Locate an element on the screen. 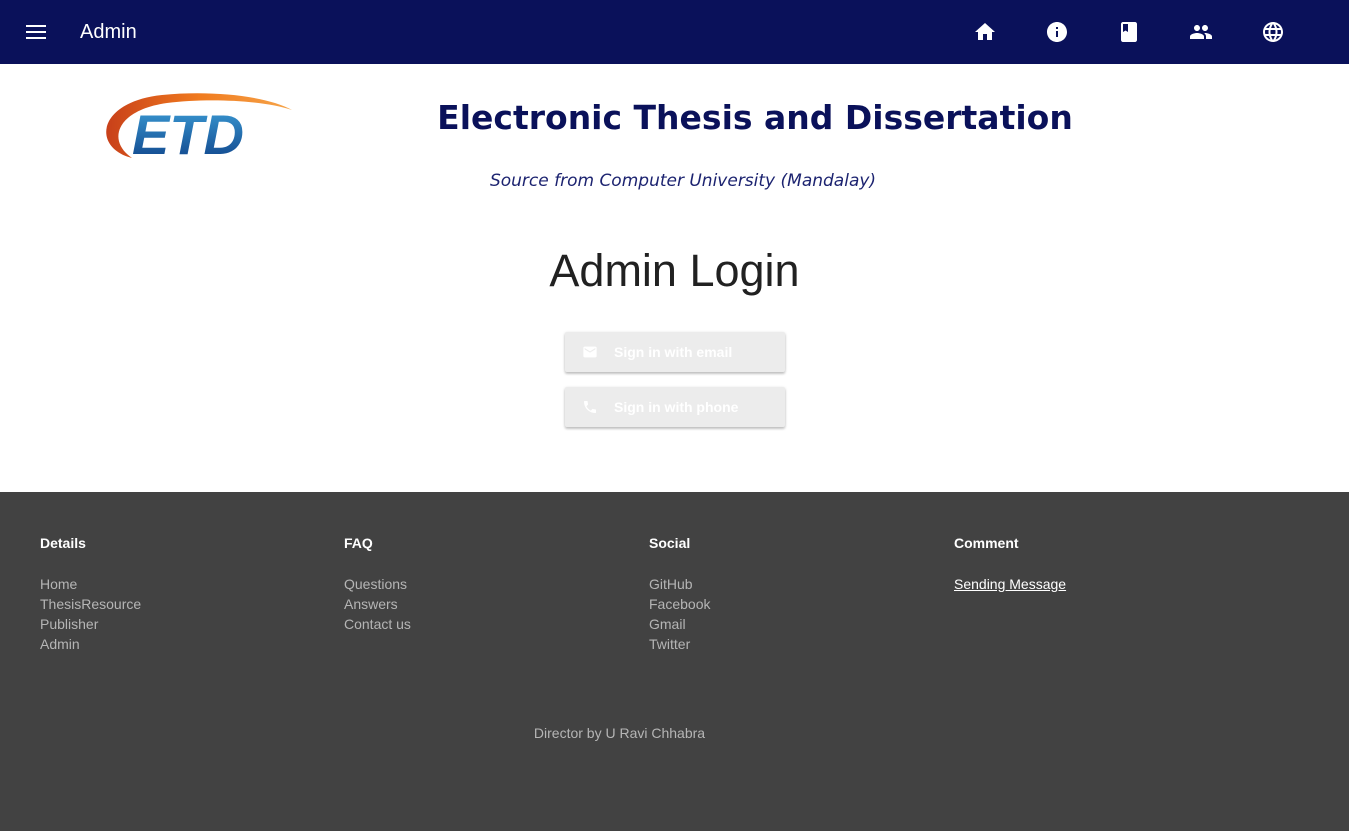 The height and width of the screenshot is (831, 1349). footer-link-gmail: Gmail is located at coordinates (679, 624).